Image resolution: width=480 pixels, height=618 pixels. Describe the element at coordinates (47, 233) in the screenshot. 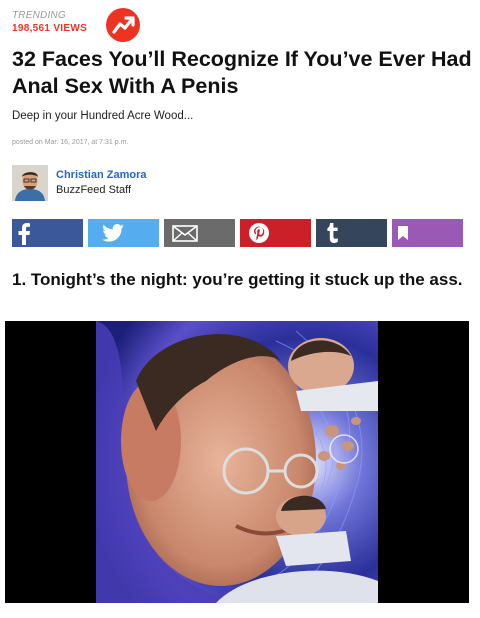

I see `share-facebook-button` at that location.